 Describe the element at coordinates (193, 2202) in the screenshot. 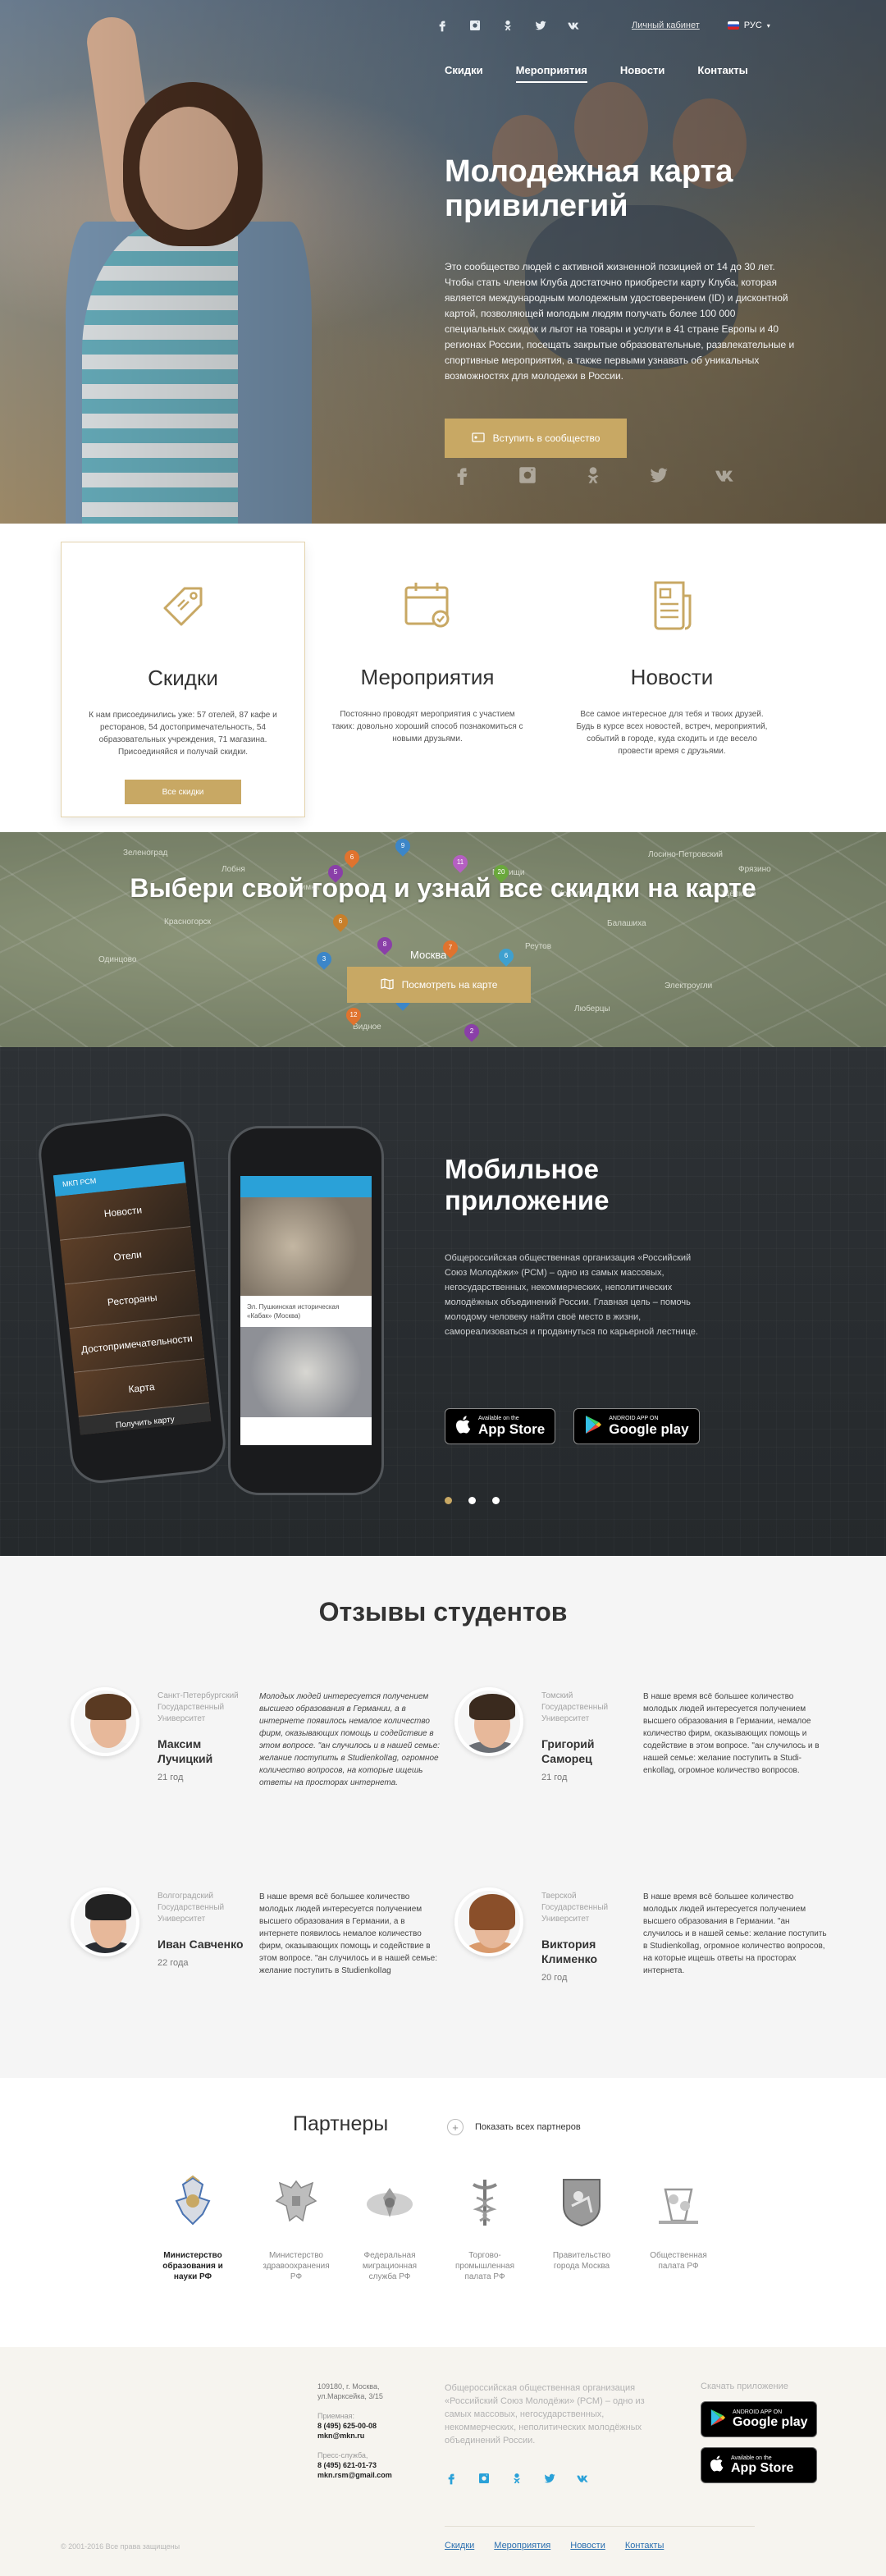

I see `coat-of-arms-icon` at that location.